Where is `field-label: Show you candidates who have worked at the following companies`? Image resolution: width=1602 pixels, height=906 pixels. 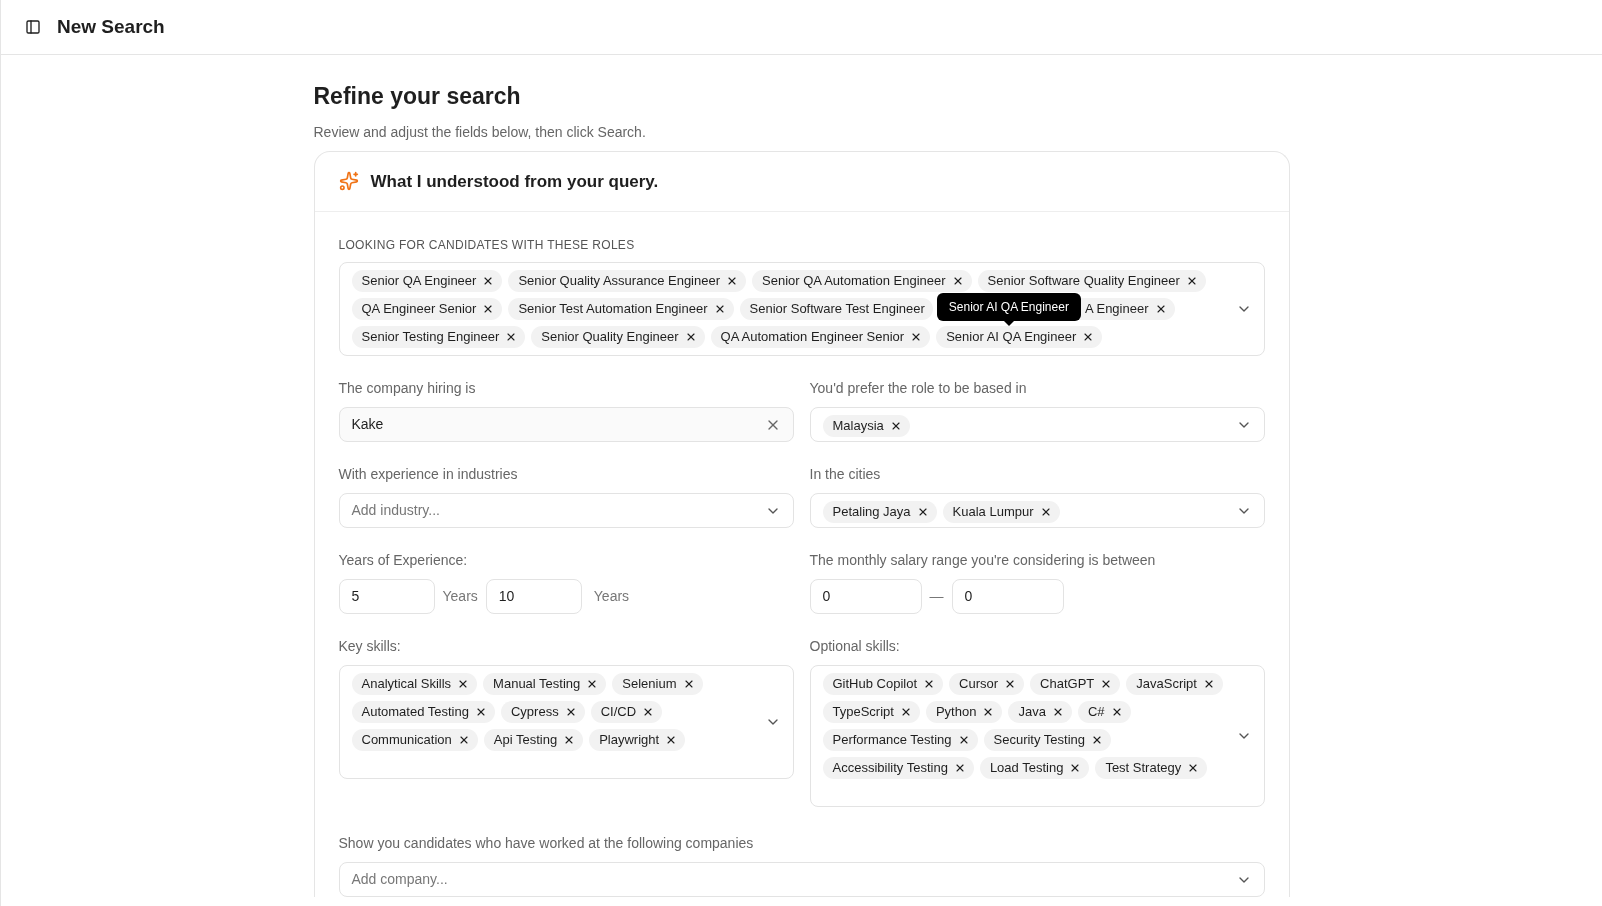
field-label: Show you candidates who have worked at the following companies is located at coordinates (546, 843).